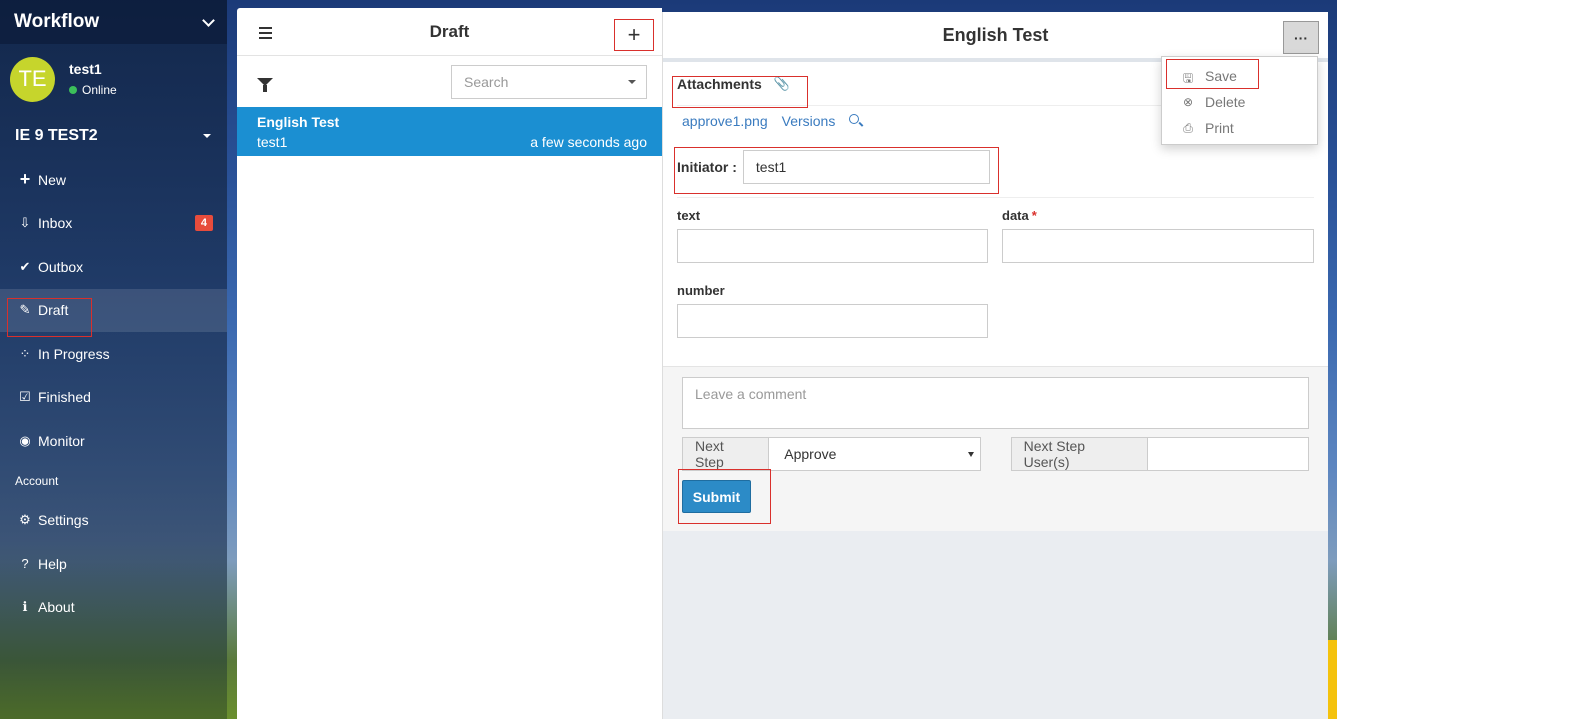  Describe the element at coordinates (810, 454) in the screenshot. I see `next-step-value: Approve` at that location.